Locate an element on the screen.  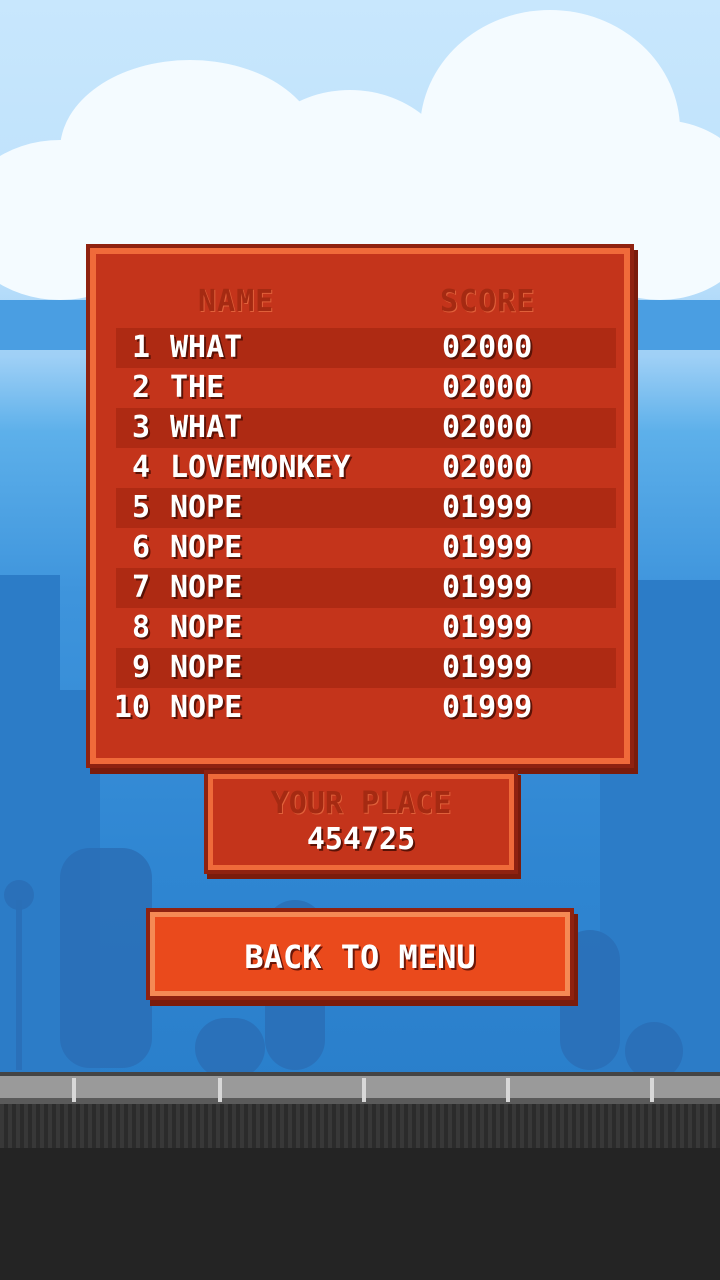
leaderboard-row: 6 NOPE 01999 is located at coordinates (366, 548).